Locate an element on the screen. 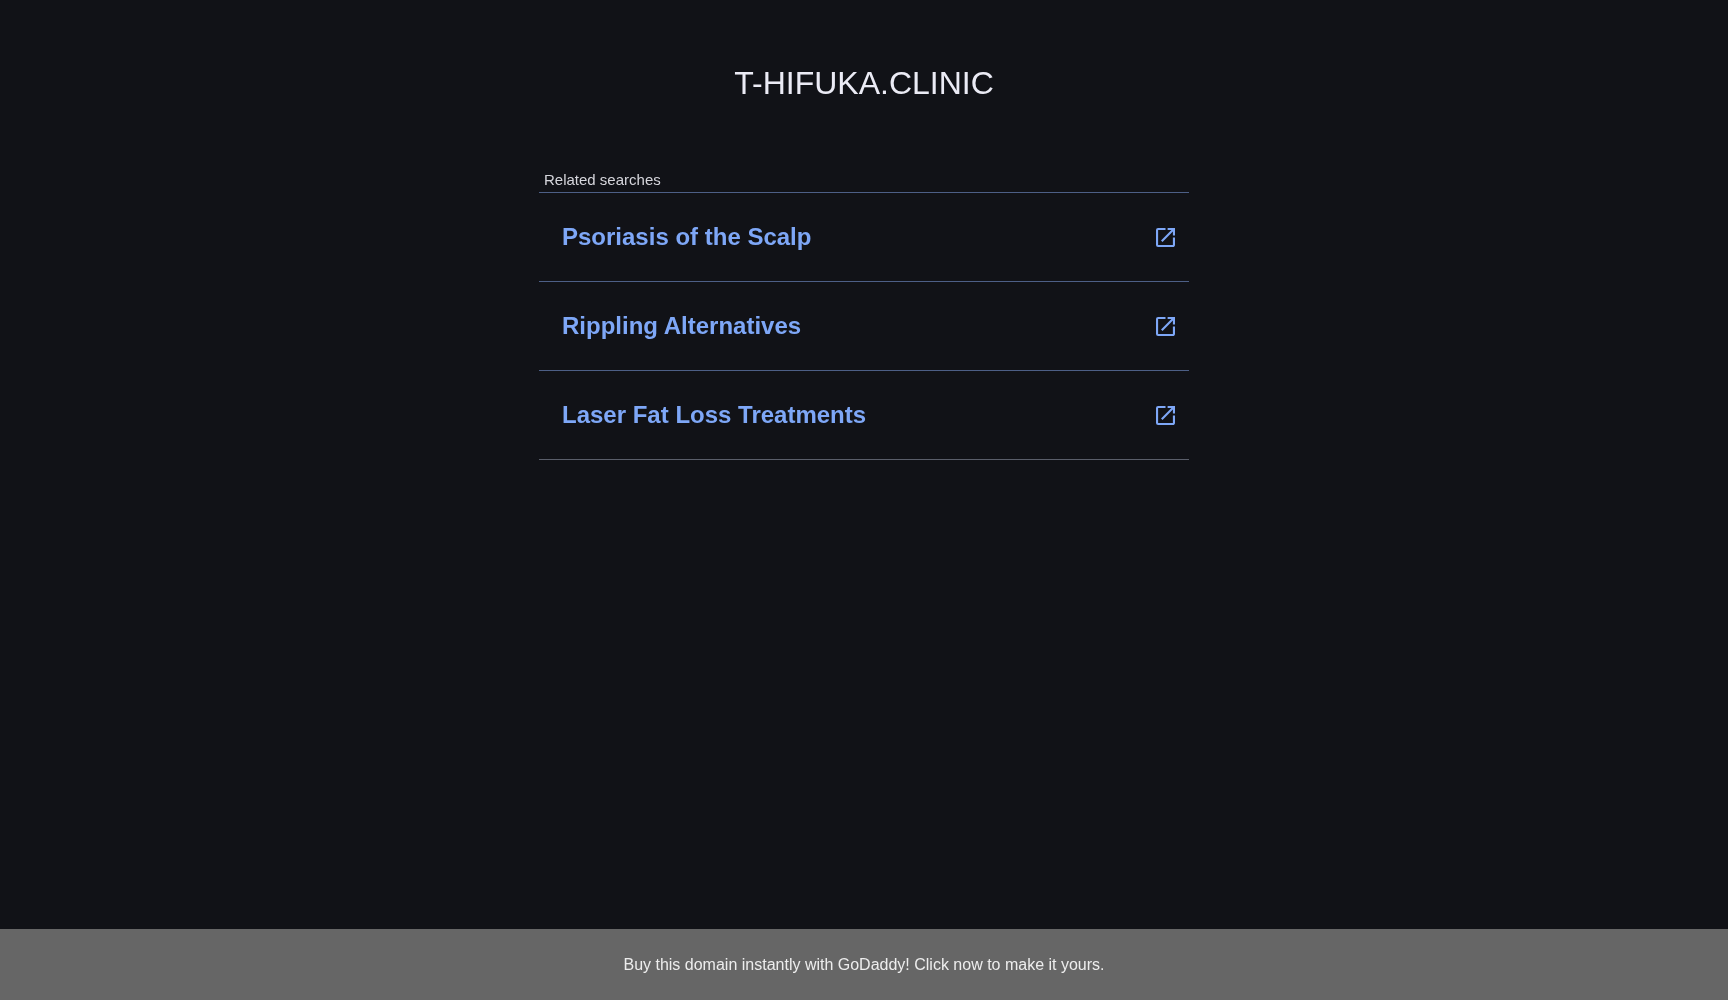 This screenshot has height=1000, width=1728. section-label: Related searches is located at coordinates (602, 180).